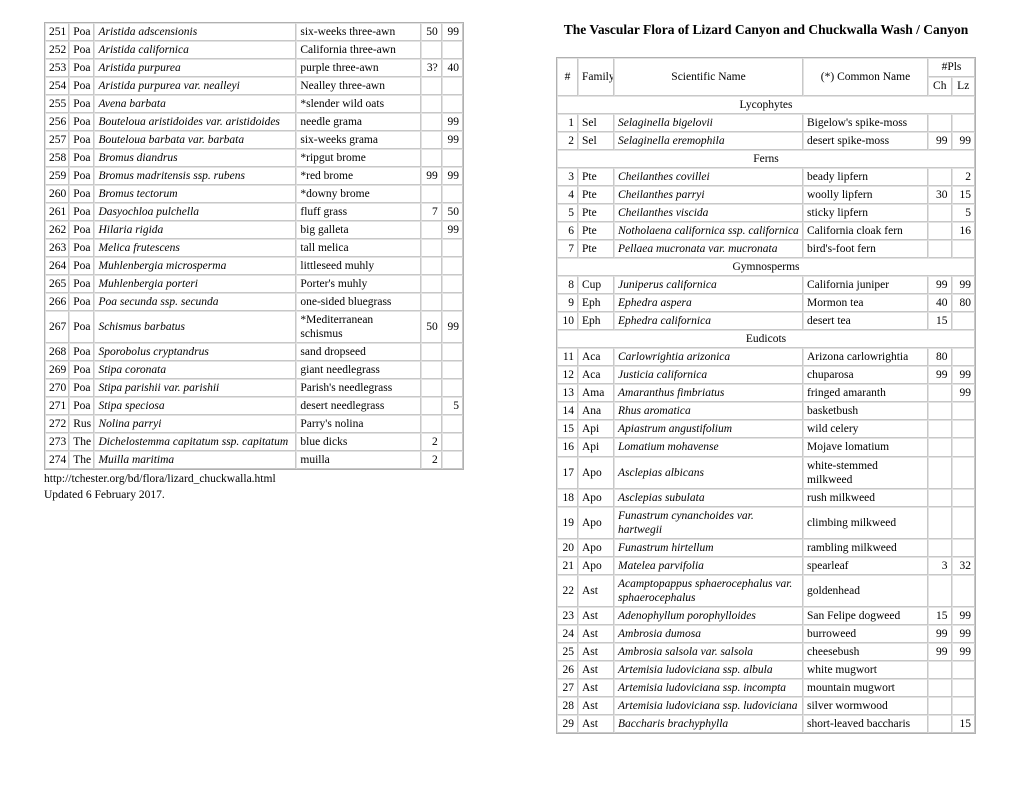  What do you see at coordinates (254, 212) in the screenshot?
I see `table-row: 261 Poa Dasyochloa pulchella fluff grass 7 50` at bounding box center [254, 212].